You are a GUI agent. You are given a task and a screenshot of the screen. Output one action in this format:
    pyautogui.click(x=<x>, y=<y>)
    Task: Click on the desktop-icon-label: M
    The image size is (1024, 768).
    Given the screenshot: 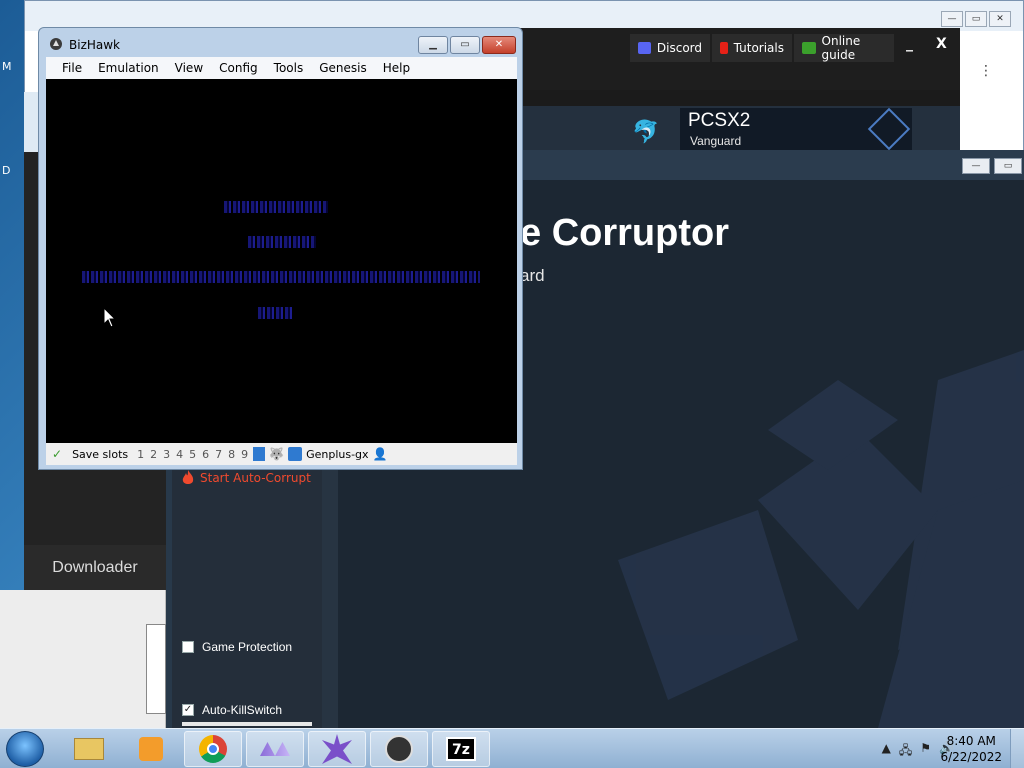 What is the action you would take?
    pyautogui.click(x=7, y=66)
    